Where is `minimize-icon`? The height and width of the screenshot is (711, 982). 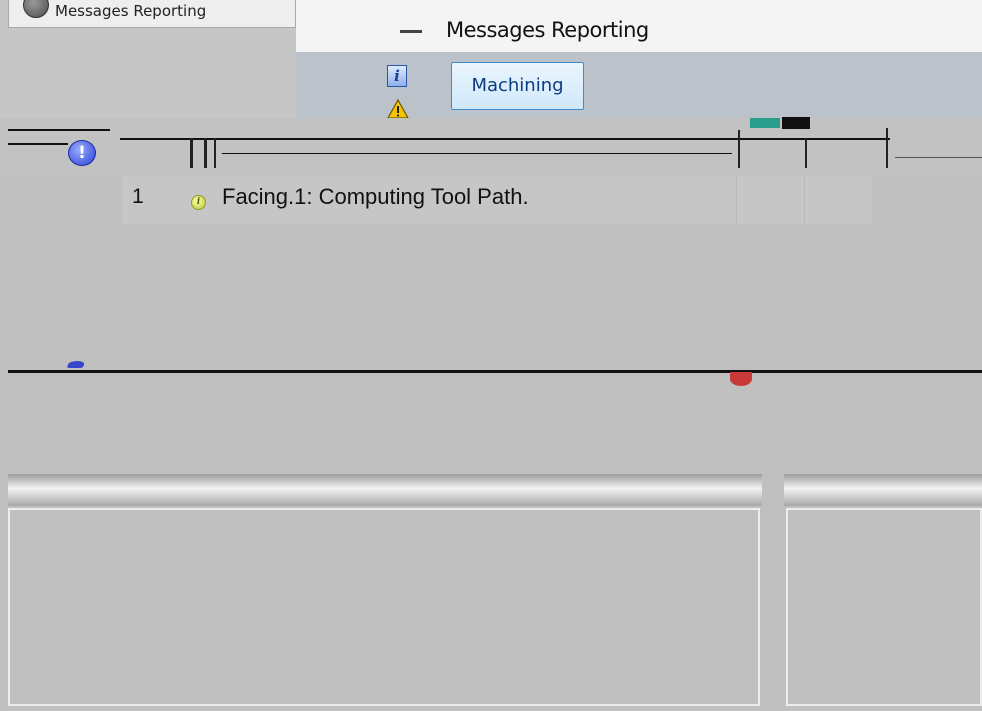 minimize-icon is located at coordinates (411, 31).